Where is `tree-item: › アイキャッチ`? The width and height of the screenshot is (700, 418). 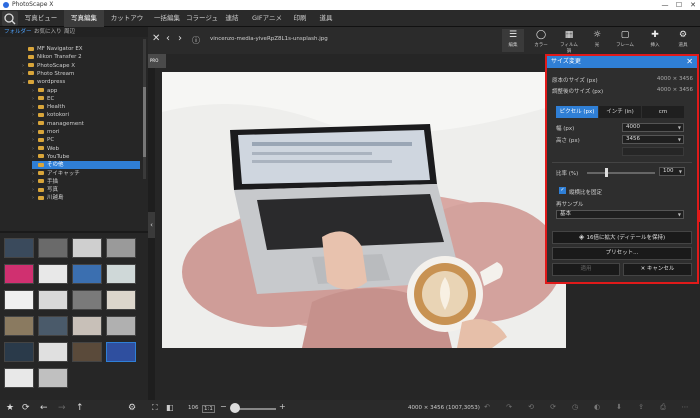 tree-item: › アイキャッチ is located at coordinates (86, 174).